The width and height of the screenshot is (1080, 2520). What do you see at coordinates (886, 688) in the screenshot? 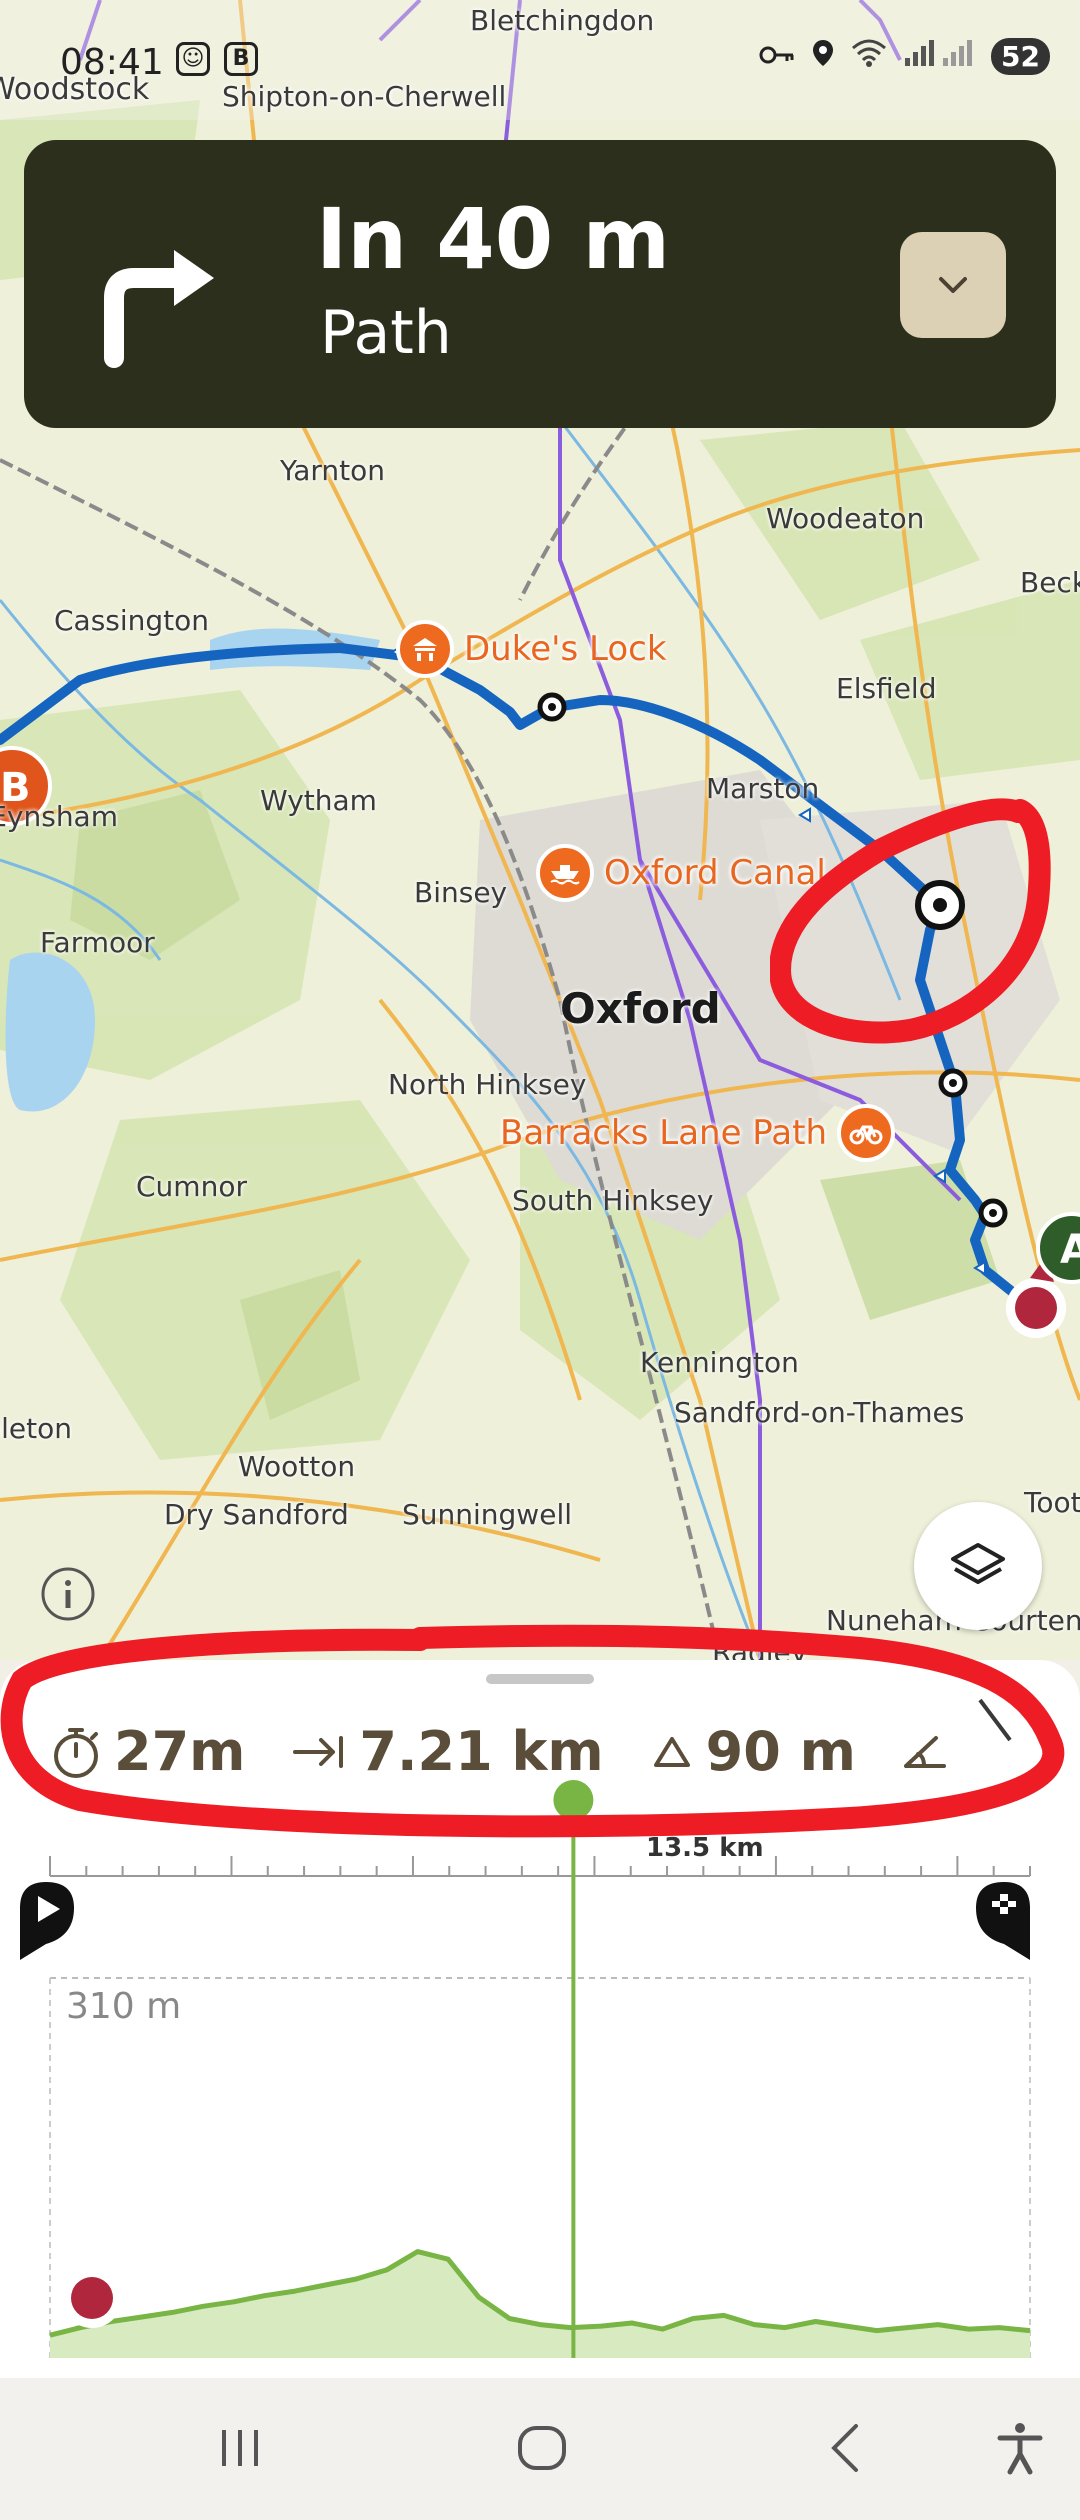
I see `place-label: Elsfield` at bounding box center [886, 688].